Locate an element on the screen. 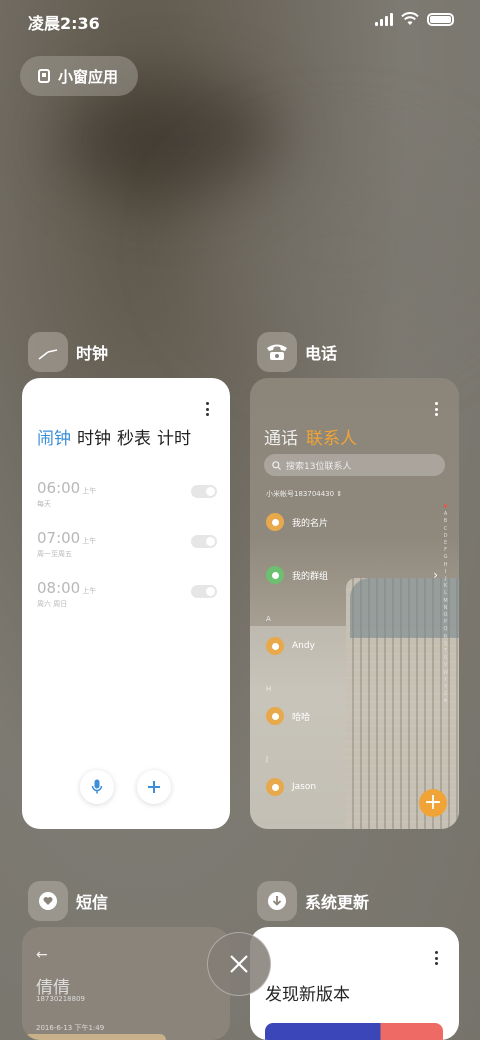  sort-icon: ⇕ is located at coordinates (339, 494).